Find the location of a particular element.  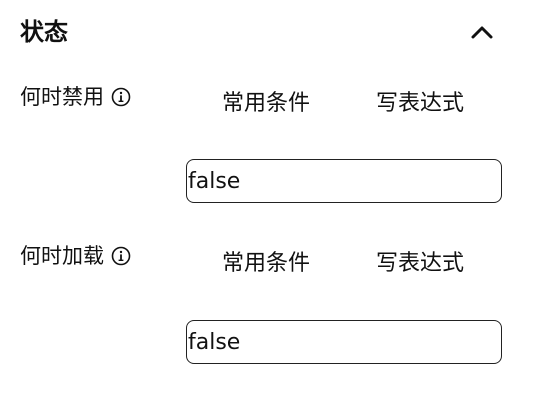

load-when-expression-input is located at coordinates (344, 342).